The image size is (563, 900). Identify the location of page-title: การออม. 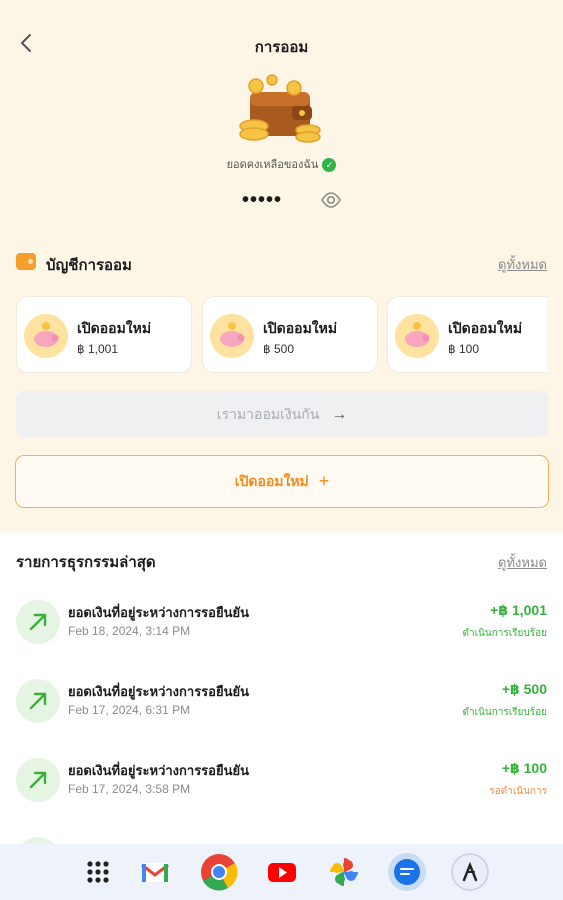
(281, 47).